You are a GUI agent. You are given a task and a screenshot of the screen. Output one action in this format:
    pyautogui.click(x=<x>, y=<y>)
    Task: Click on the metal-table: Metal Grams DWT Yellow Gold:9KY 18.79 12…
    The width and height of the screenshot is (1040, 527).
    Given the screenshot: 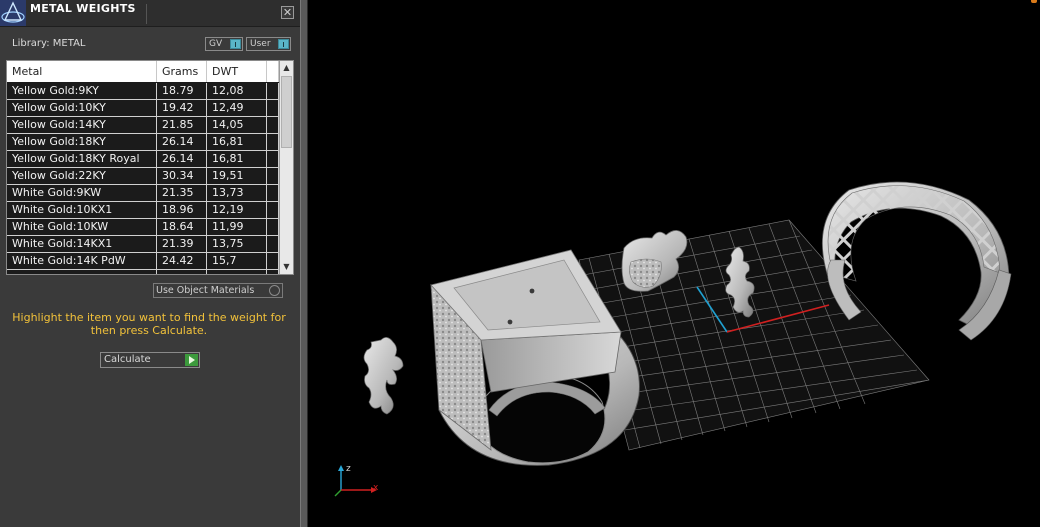 What is the action you would take?
    pyautogui.click(x=150, y=167)
    